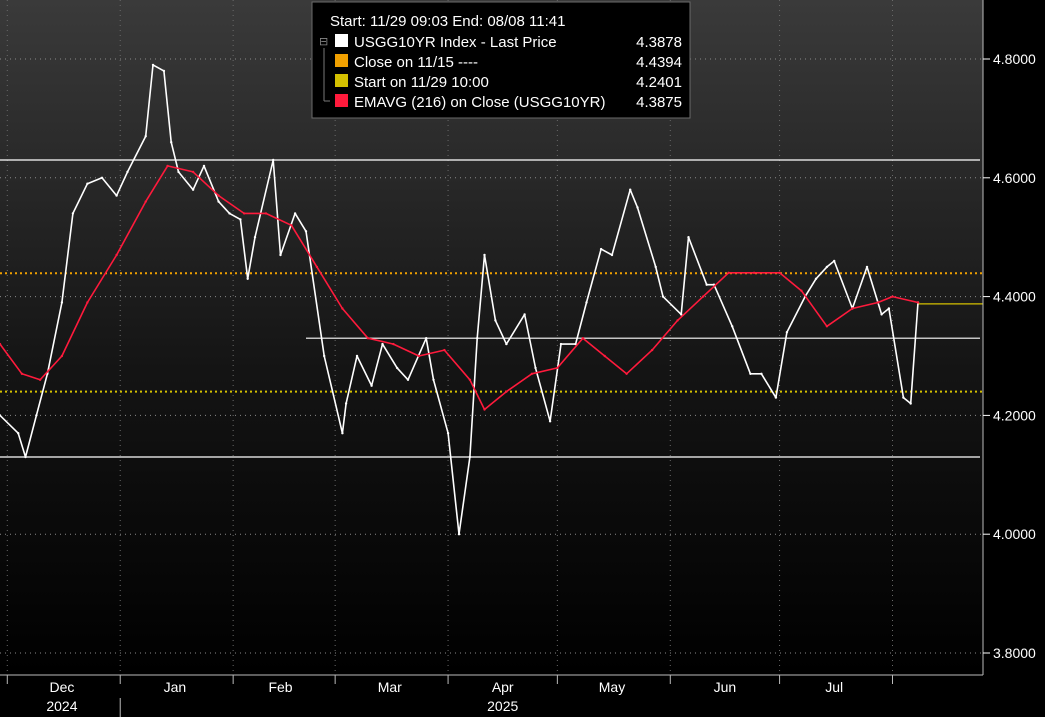 Image resolution: width=1045 pixels, height=717 pixels. What do you see at coordinates (447, 21) in the screenshot?
I see `legend-header: Start: 11/29 09:03 End: 08/08 11:41` at bounding box center [447, 21].